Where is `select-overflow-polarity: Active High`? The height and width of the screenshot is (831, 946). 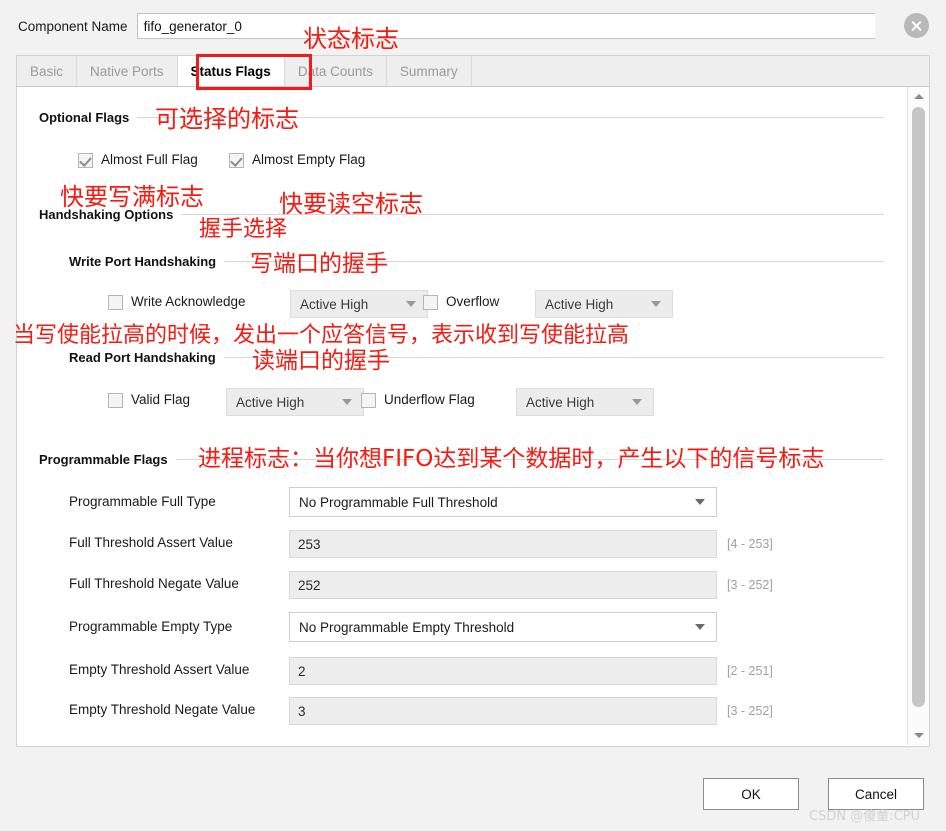
select-overflow-polarity: Active High is located at coordinates (604, 304).